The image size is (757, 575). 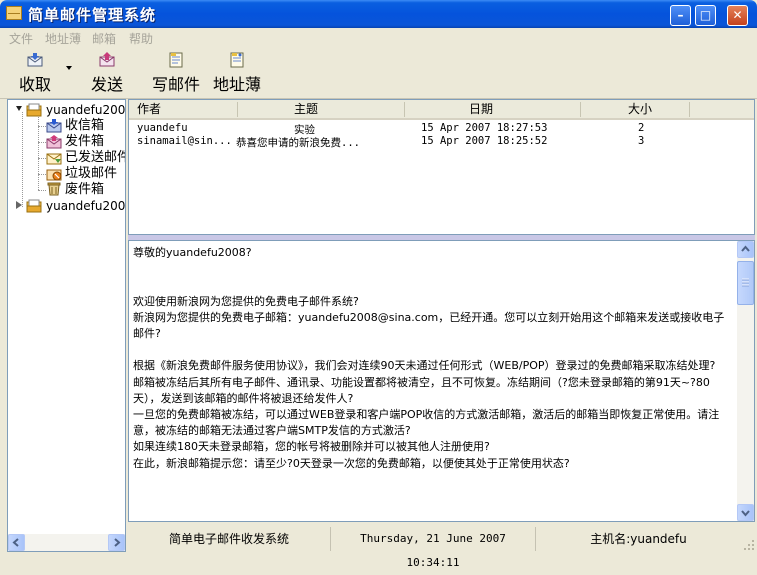 What do you see at coordinates (641, 141) in the screenshot?
I see `mail-size: 3` at bounding box center [641, 141].